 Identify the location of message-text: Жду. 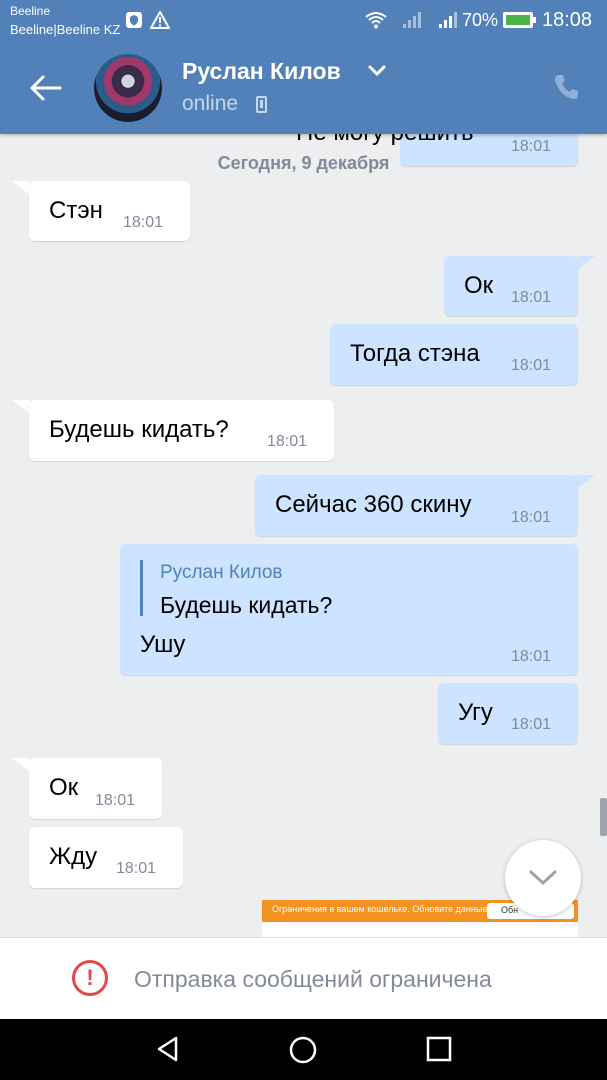
(73, 856).